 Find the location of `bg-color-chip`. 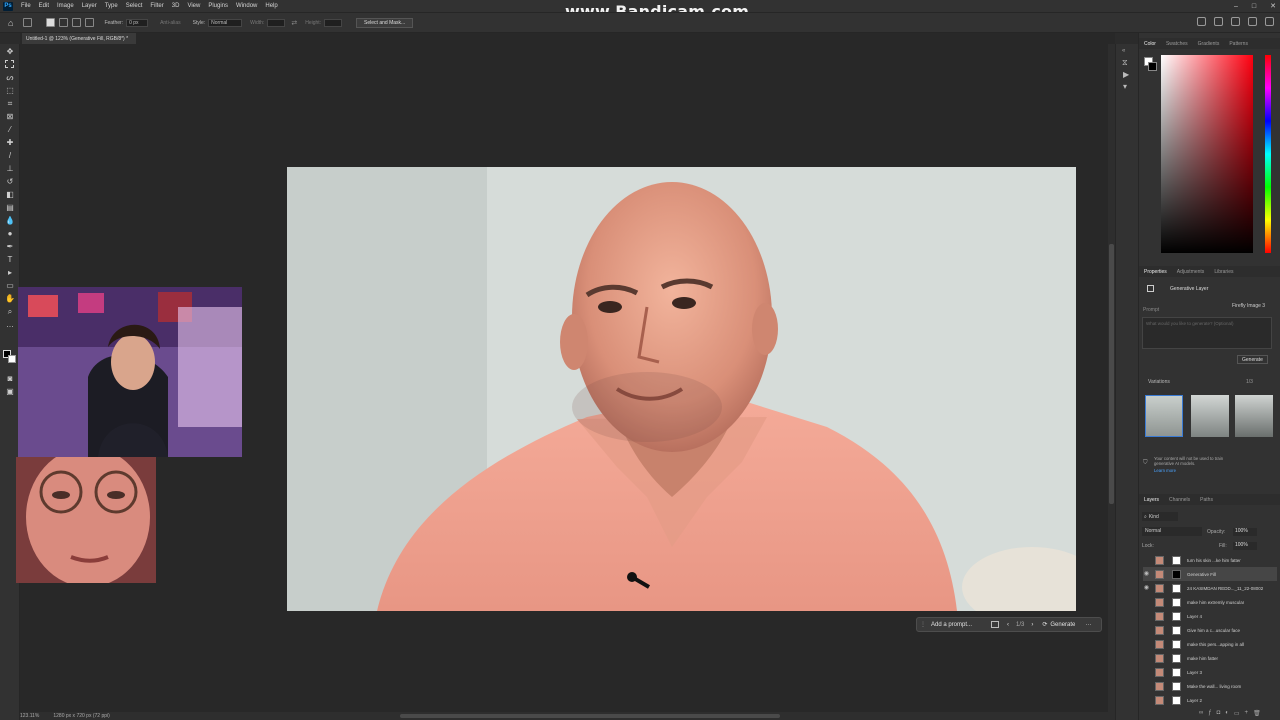

bg-color-chip is located at coordinates (1152, 66).